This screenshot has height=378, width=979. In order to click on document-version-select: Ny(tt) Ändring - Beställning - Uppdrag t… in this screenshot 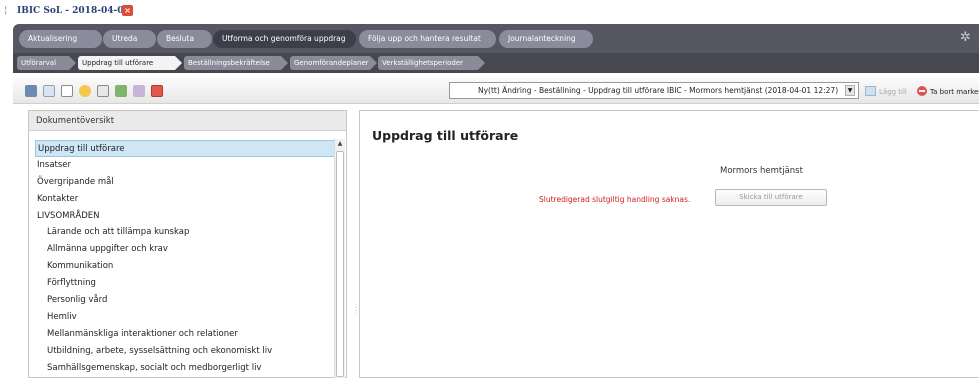, I will do `click(654, 90)`.